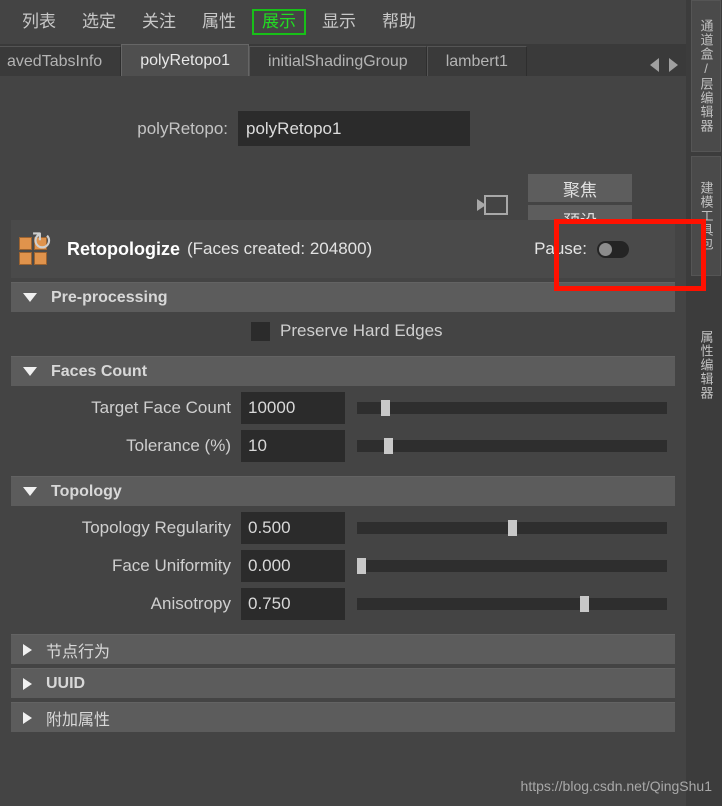 This screenshot has width=722, height=806. Describe the element at coordinates (171, 565) in the screenshot. I see `face-uniformity-label: Face Uniformity` at that location.